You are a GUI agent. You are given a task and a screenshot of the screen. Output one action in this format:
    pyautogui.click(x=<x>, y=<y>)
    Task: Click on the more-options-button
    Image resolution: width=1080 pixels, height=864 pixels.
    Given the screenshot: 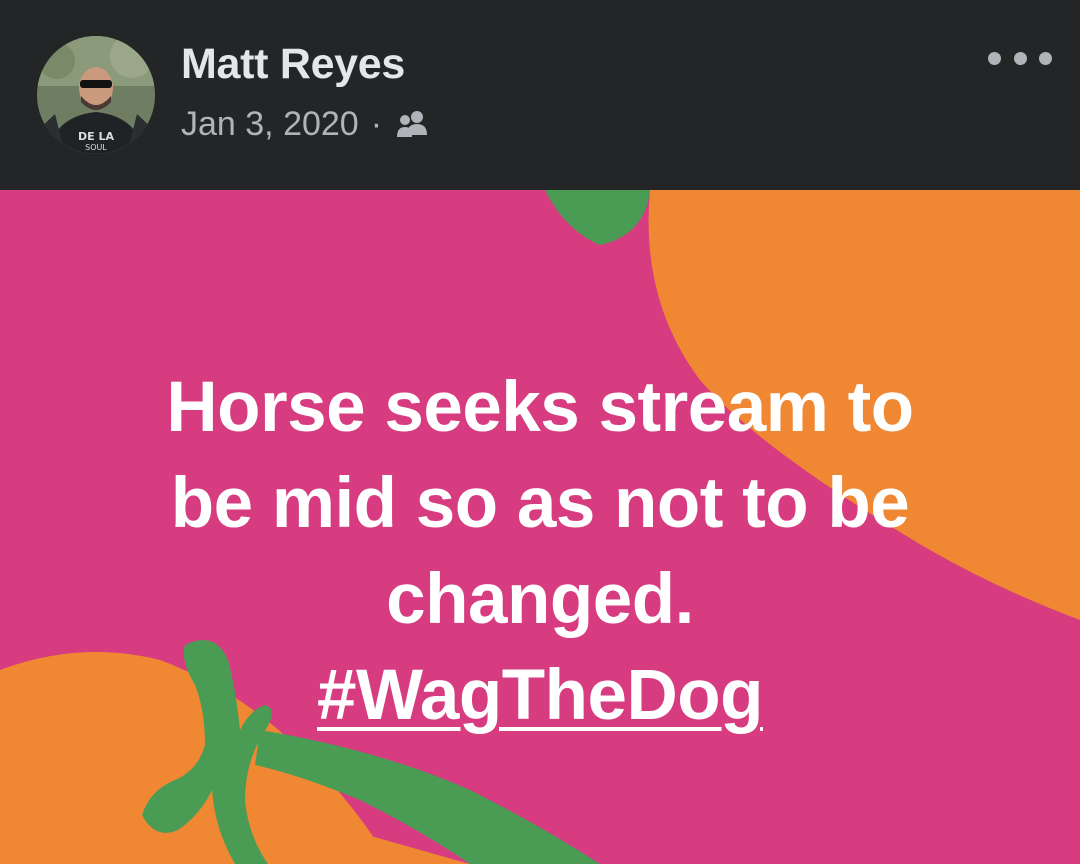 What is the action you would take?
    pyautogui.click(x=1020, y=58)
    